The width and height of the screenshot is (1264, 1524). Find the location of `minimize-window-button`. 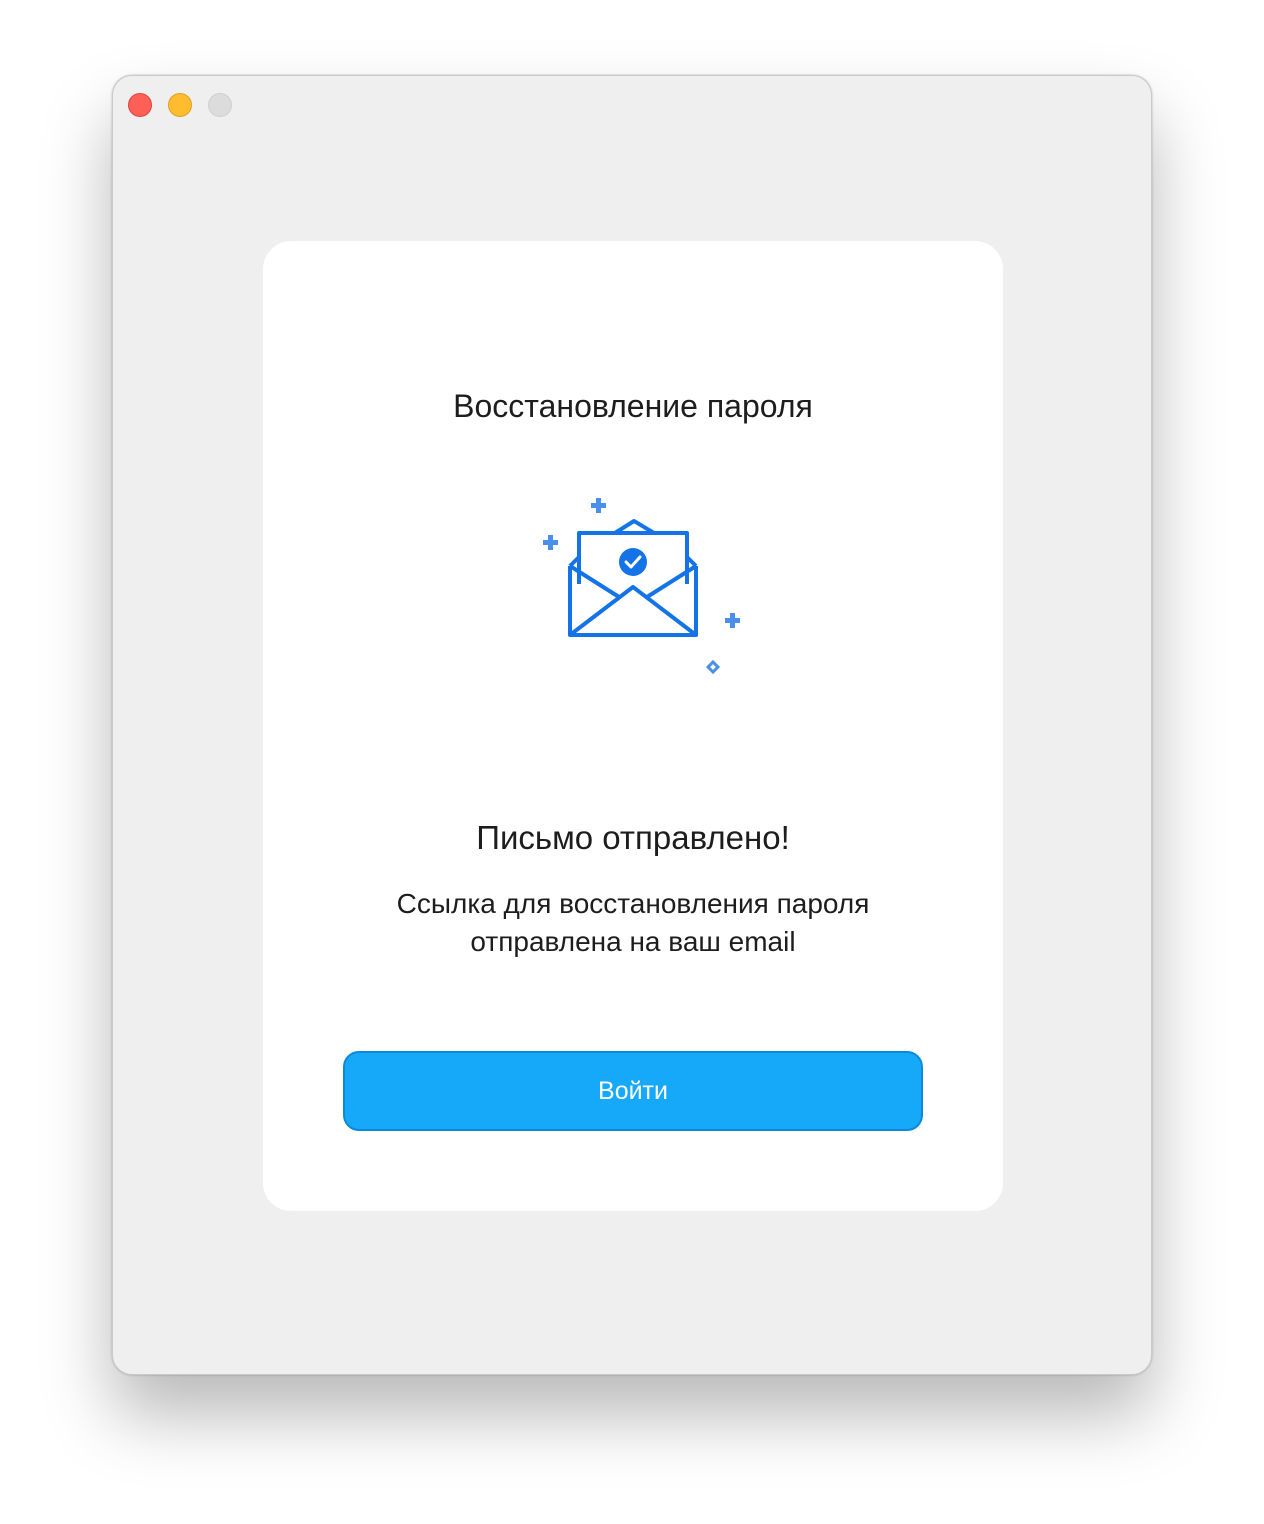

minimize-window-button is located at coordinates (180, 105).